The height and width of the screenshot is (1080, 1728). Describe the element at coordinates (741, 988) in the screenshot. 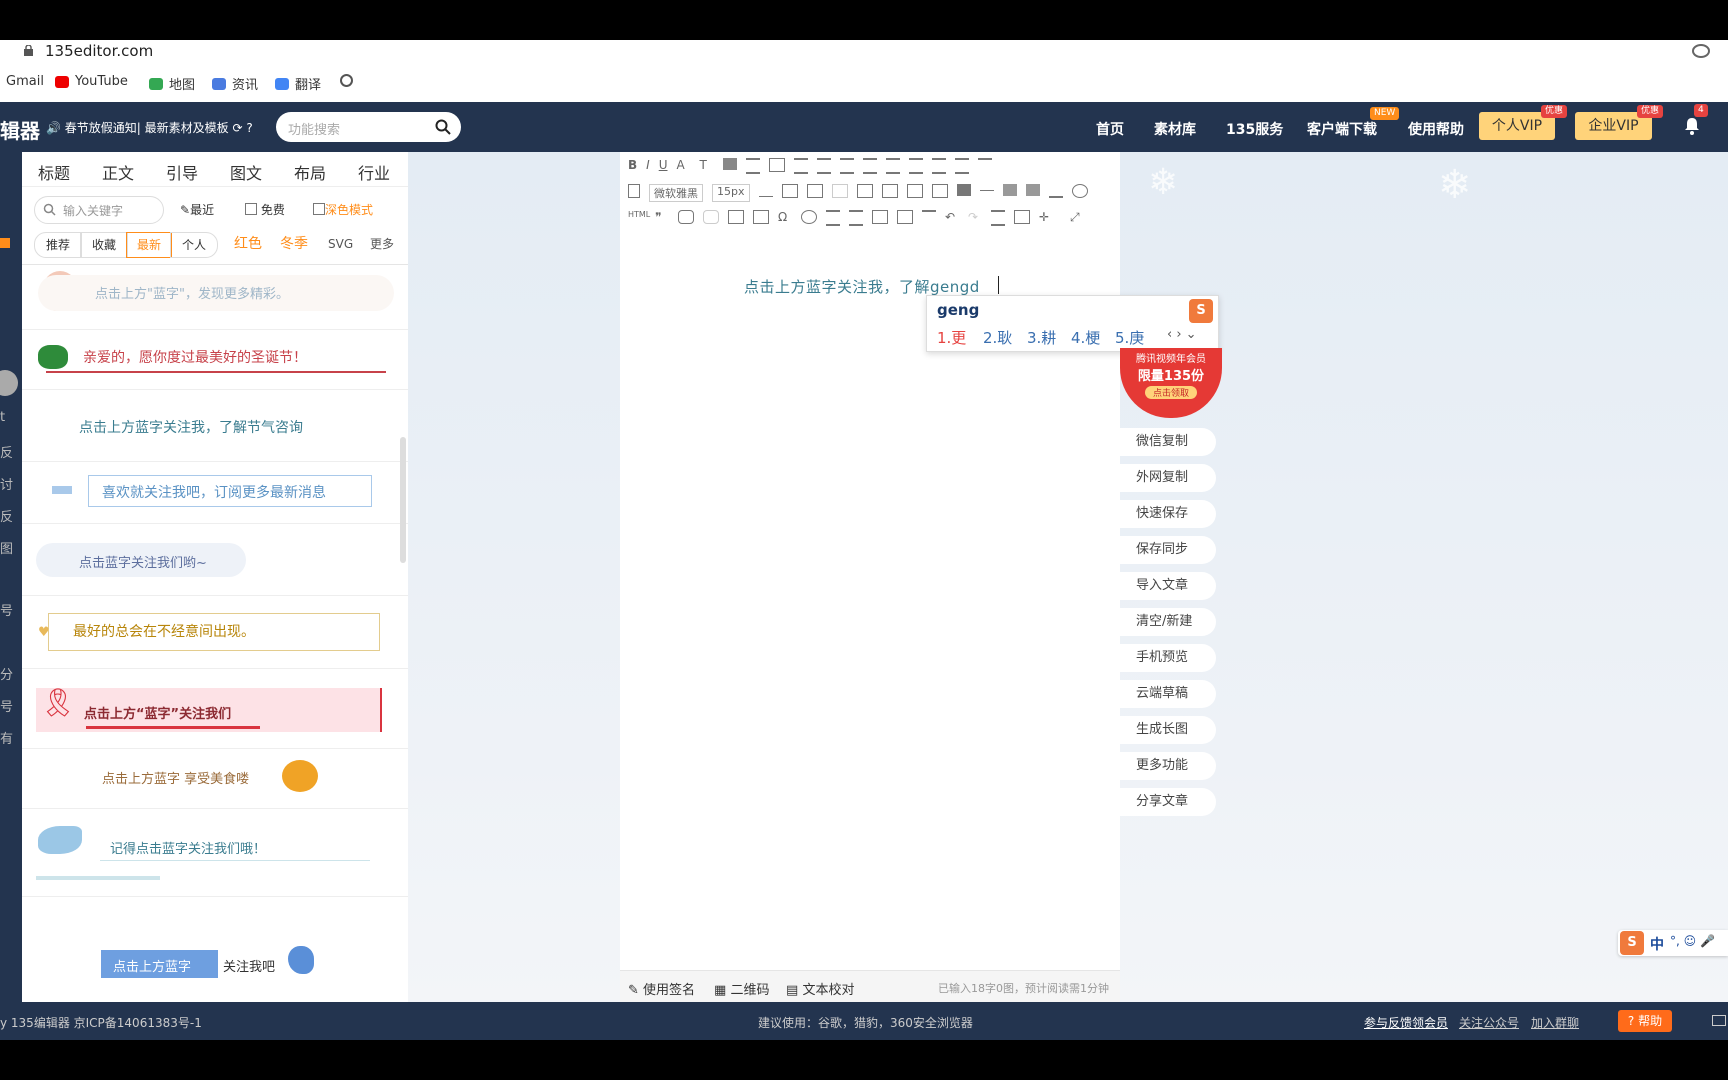

I see `qrcode-button: ▦ 二维码` at that location.